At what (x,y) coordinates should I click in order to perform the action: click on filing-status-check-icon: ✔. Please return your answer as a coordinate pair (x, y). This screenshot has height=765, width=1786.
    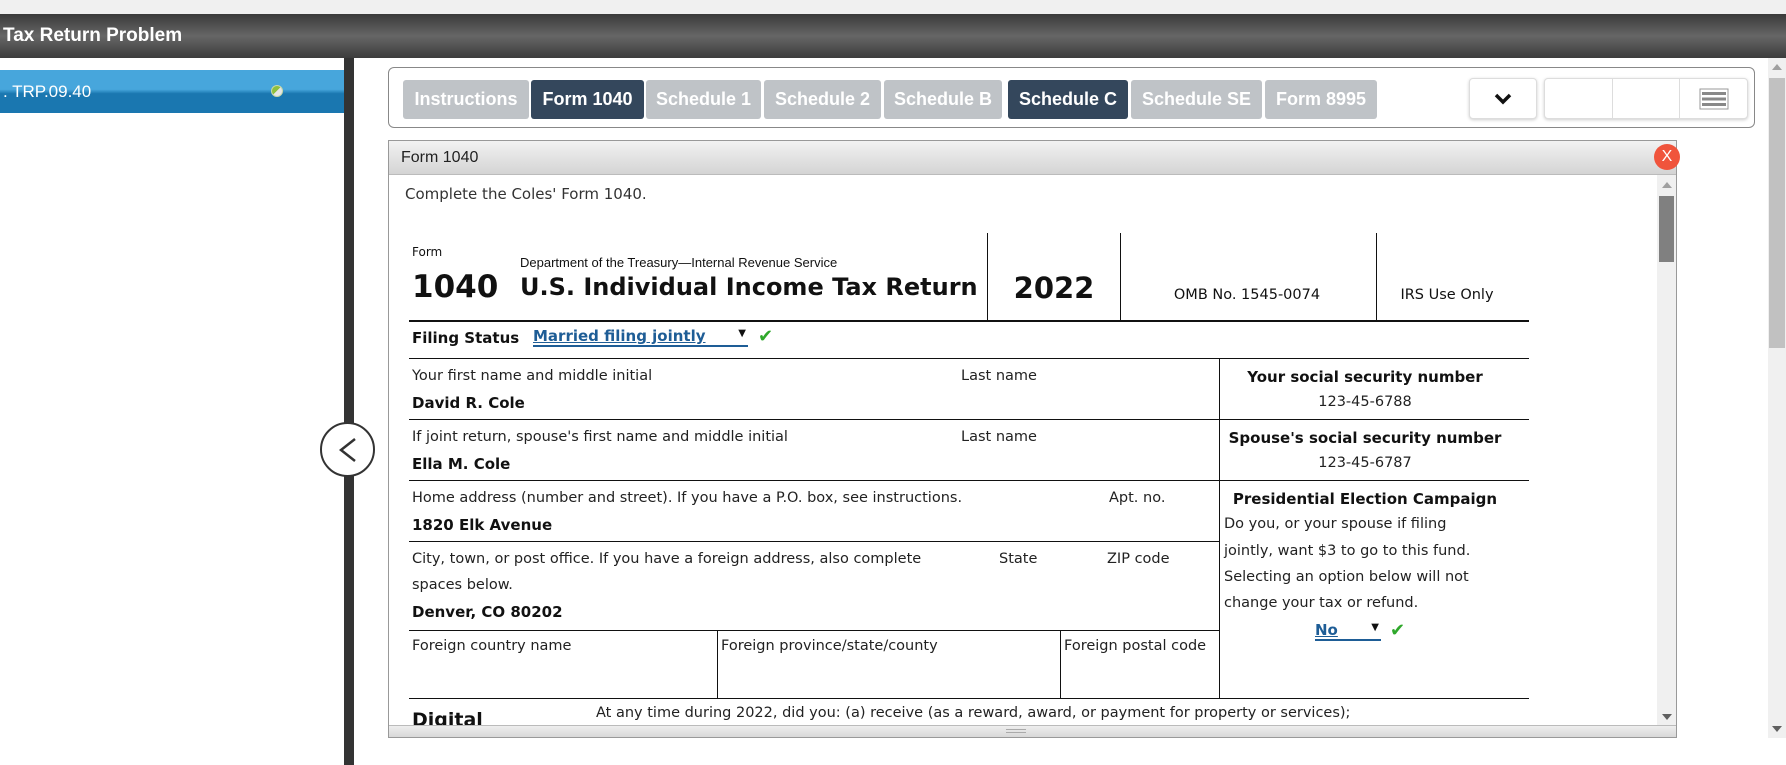
    Looking at the image, I should click on (766, 336).